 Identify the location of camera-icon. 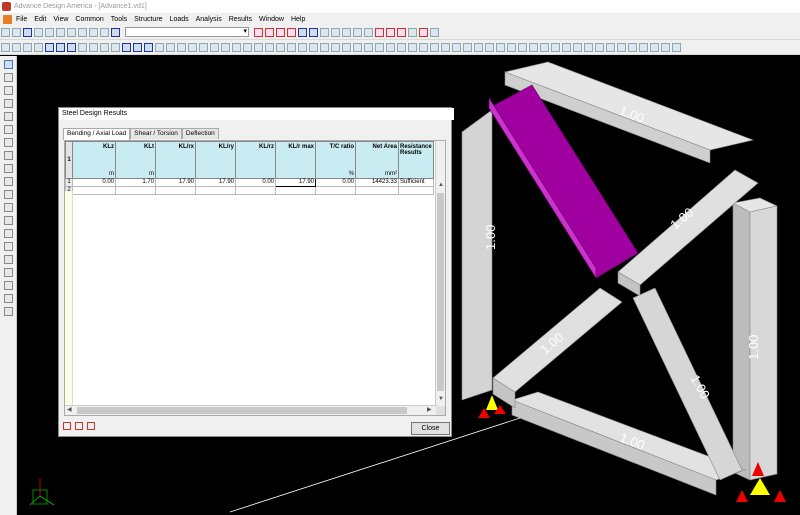
(8, 272).